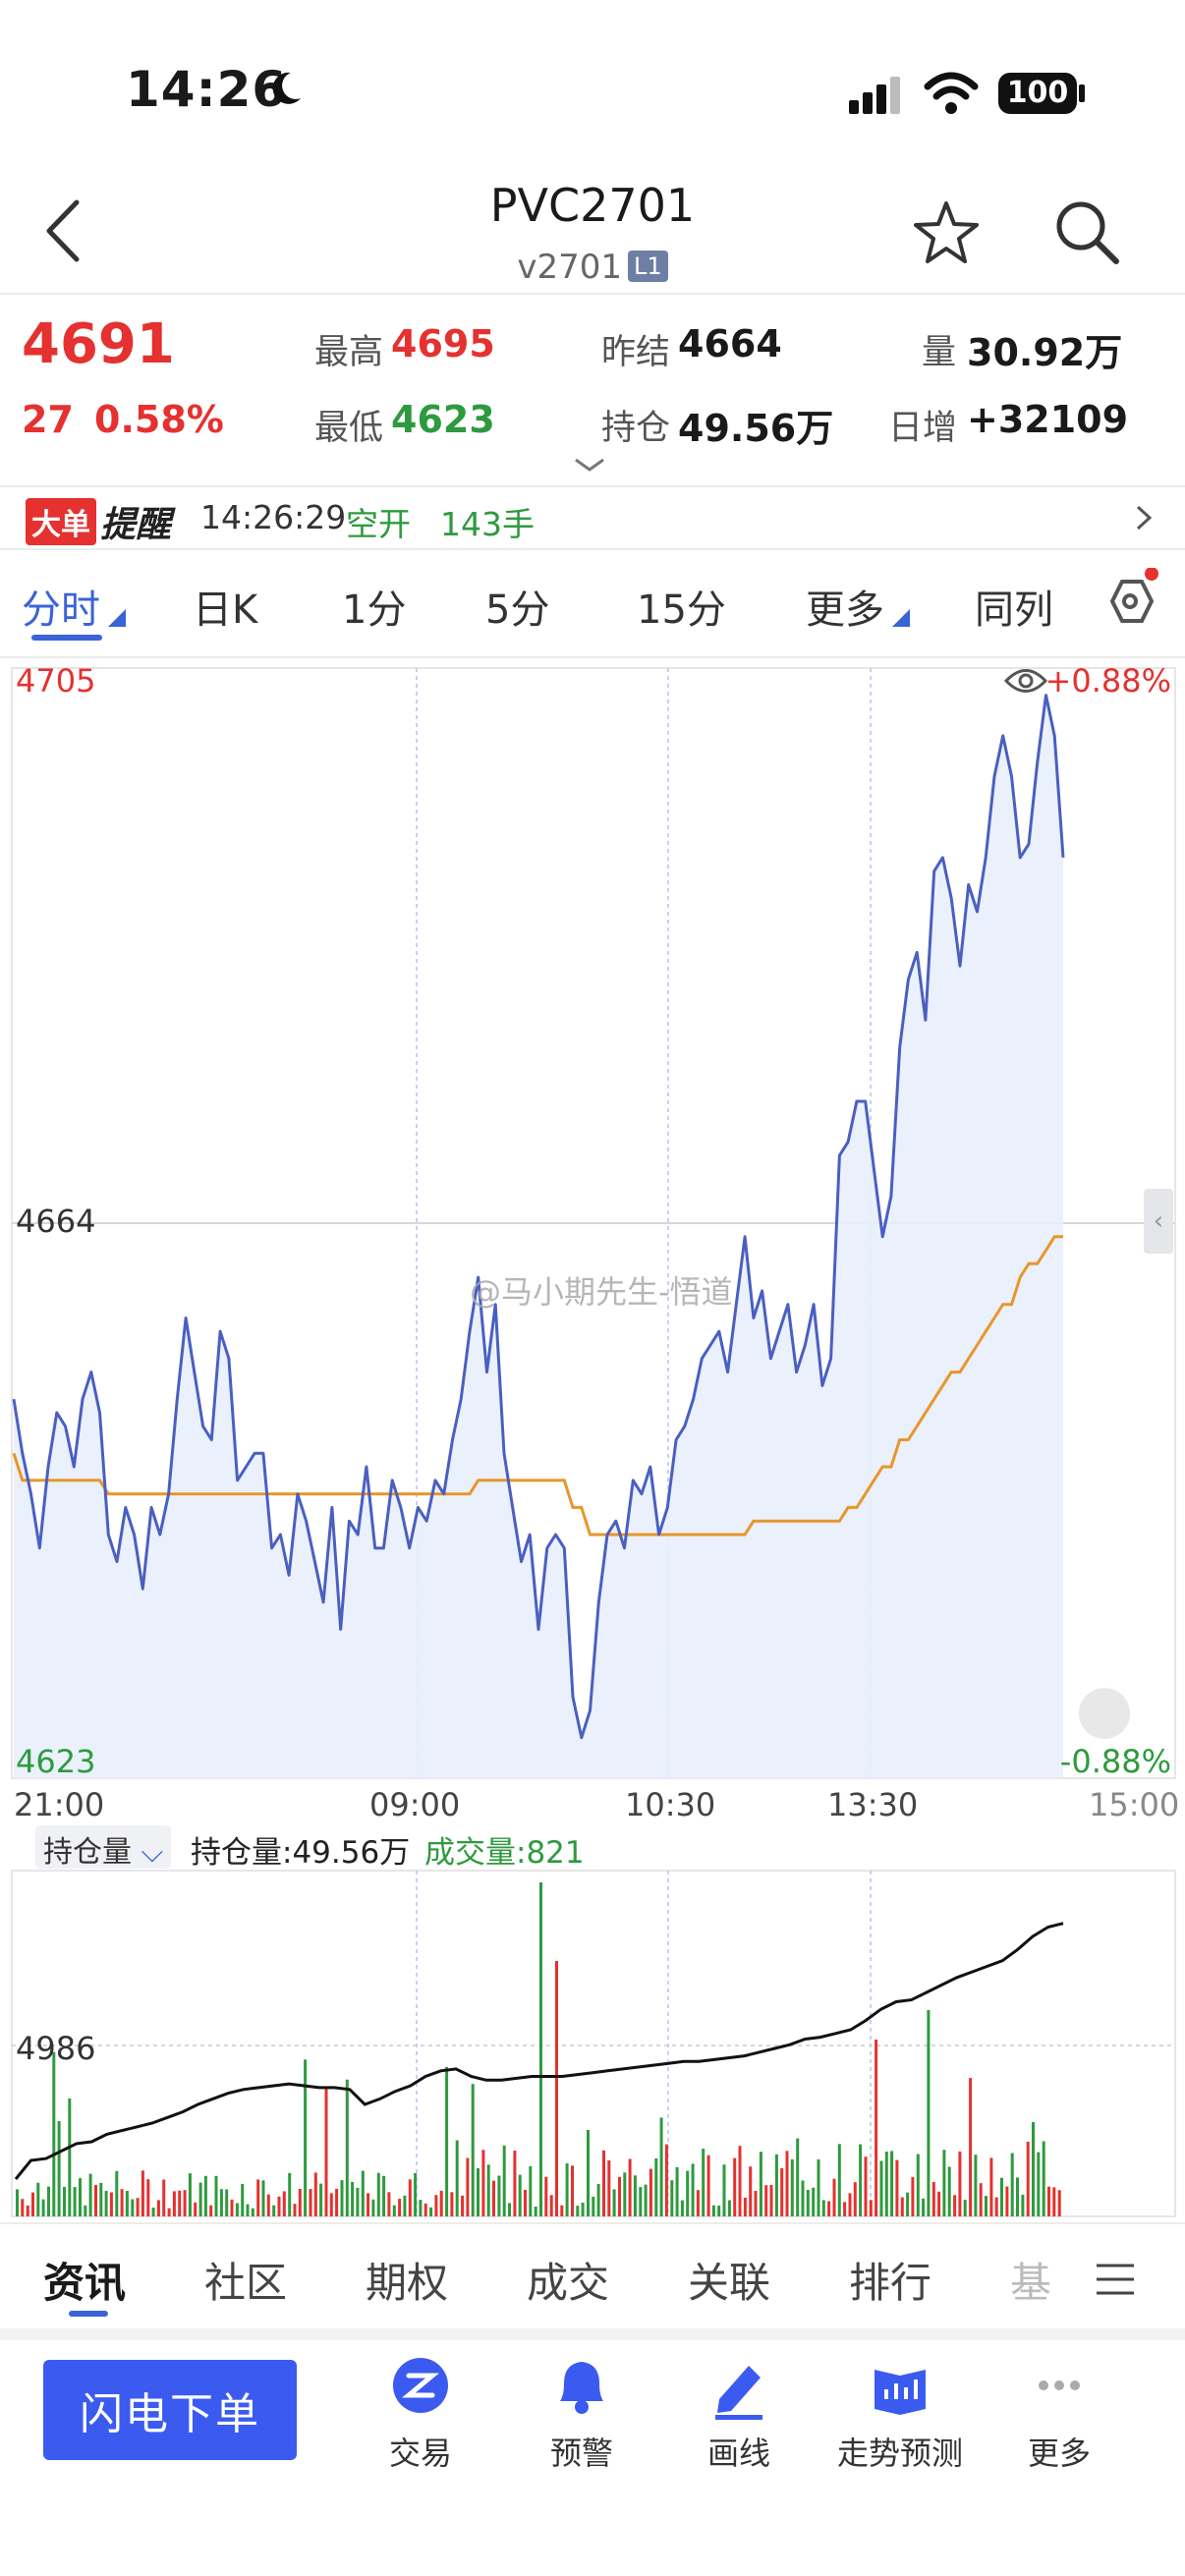  I want to click on level-badge: L1, so click(648, 266).